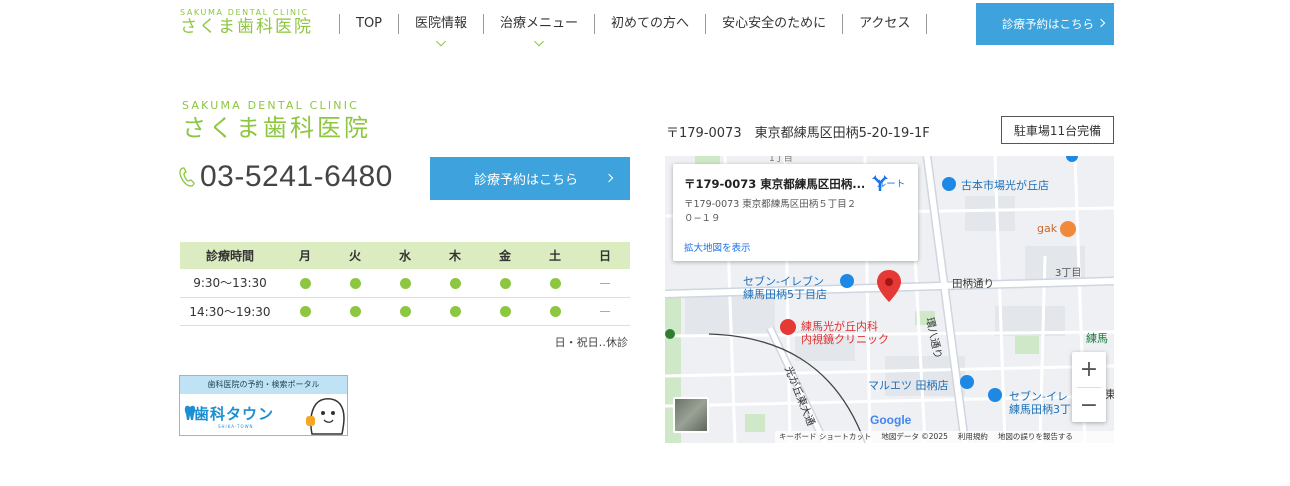 The width and height of the screenshot is (1290, 486). Describe the element at coordinates (230, 283) in the screenshot. I see `hours-time-cell: 9:30～13:30` at that location.